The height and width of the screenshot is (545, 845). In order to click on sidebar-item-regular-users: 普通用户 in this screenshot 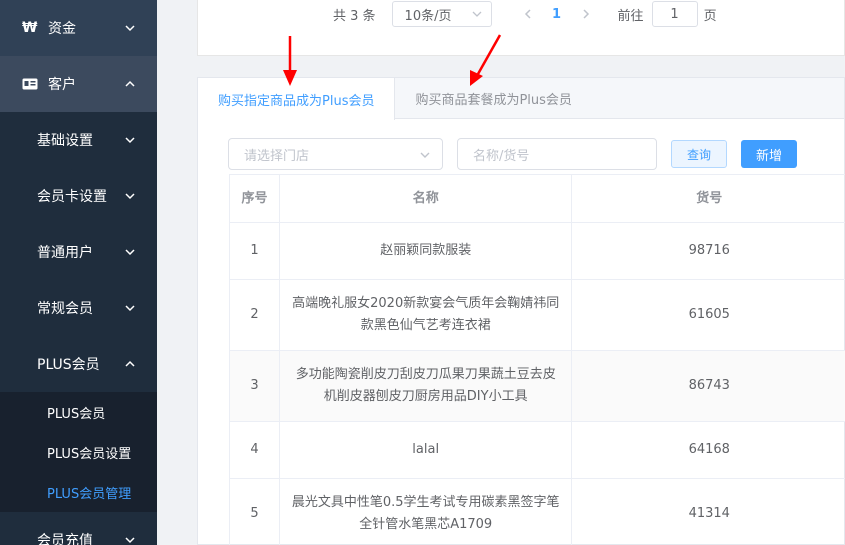, I will do `click(78, 252)`.